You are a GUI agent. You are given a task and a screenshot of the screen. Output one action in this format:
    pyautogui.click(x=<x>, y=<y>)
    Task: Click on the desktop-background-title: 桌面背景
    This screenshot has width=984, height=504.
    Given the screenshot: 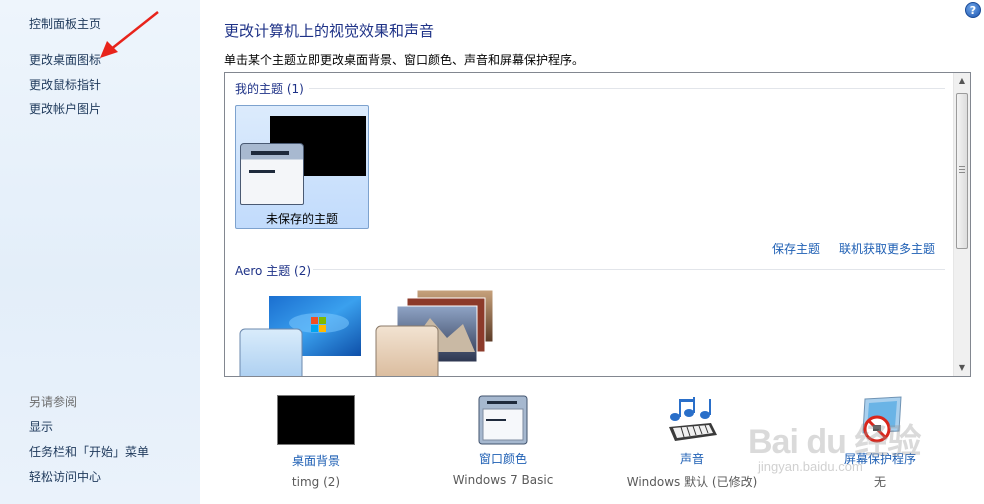 What is the action you would take?
    pyautogui.click(x=315, y=461)
    